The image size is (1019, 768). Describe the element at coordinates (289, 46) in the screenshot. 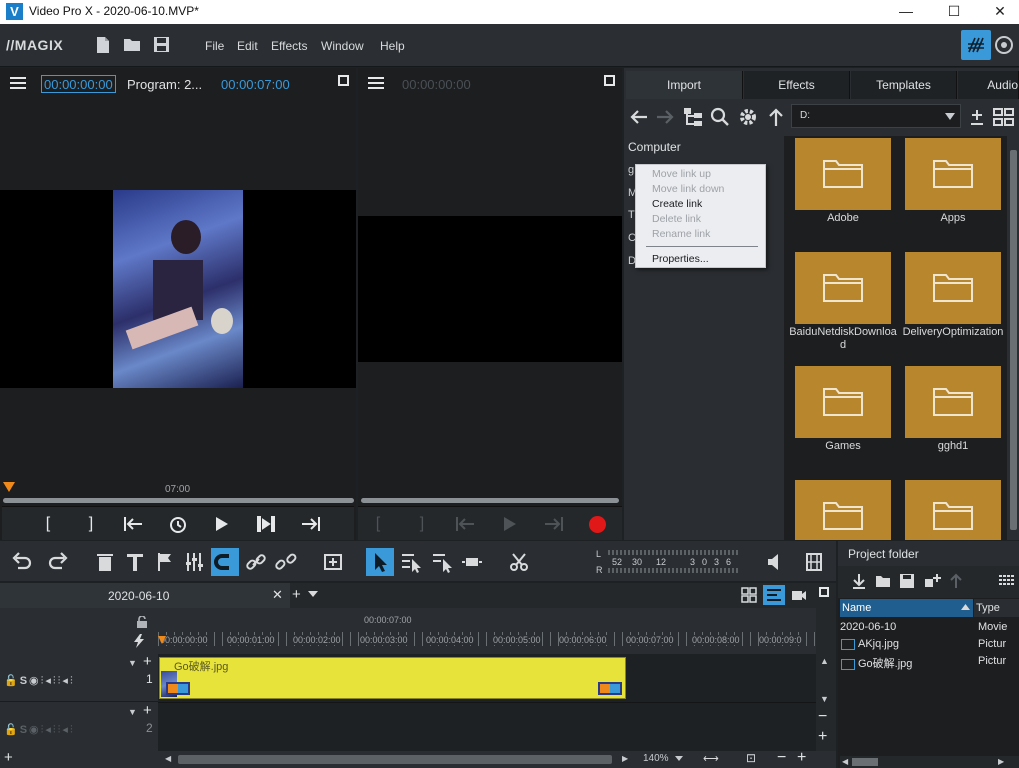

I see `menu-effects: Effects` at that location.